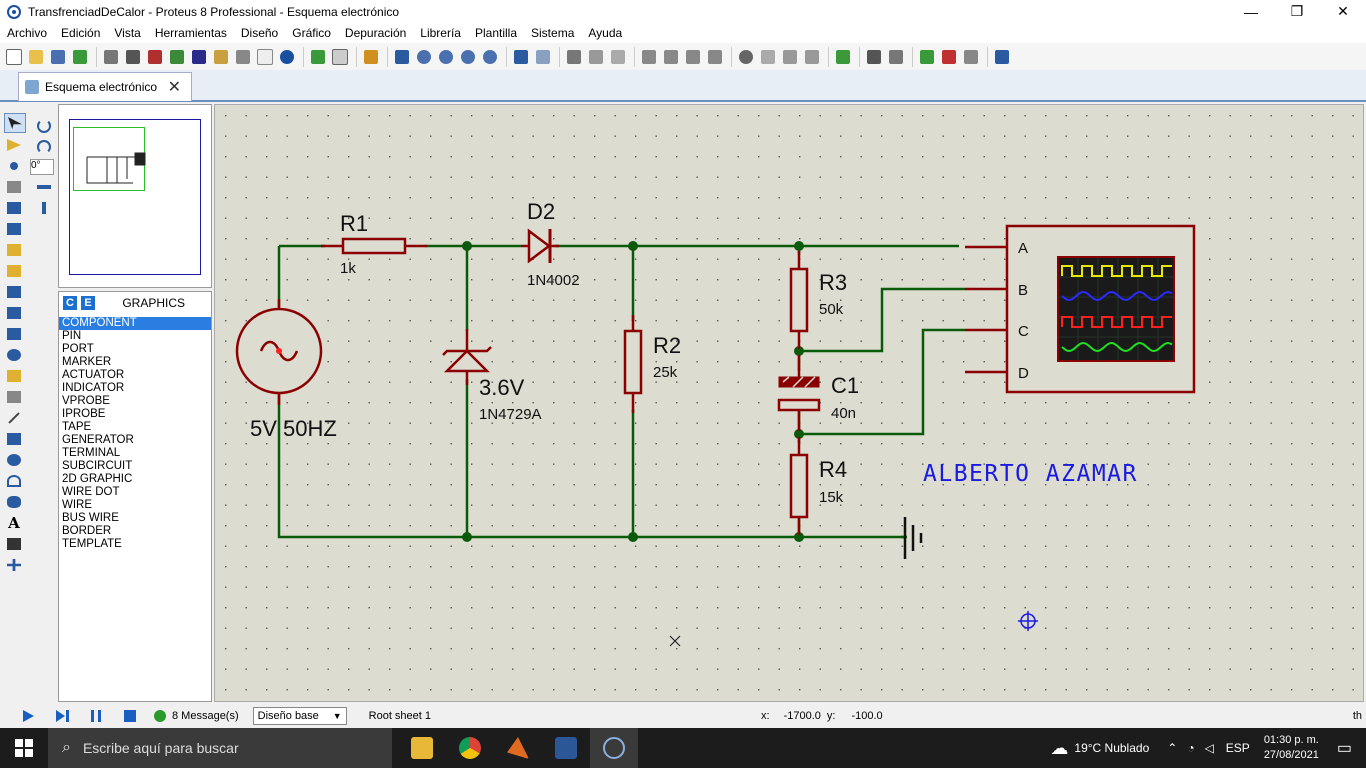  Describe the element at coordinates (521, 57) in the screenshot. I see `undo-icon` at that location.